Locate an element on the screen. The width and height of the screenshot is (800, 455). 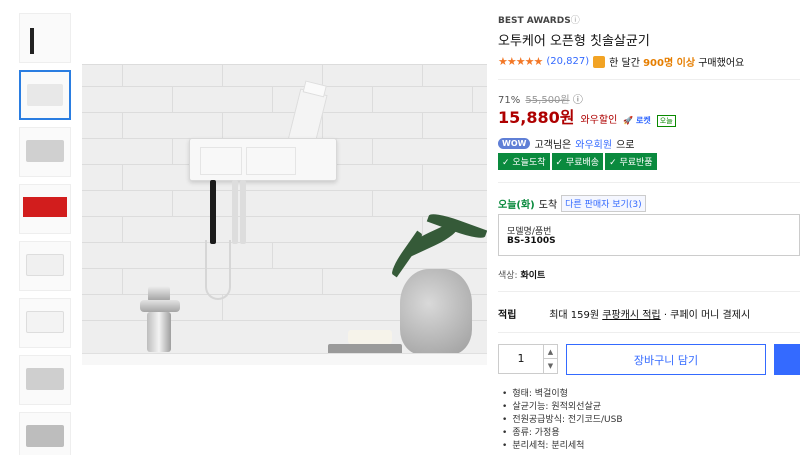
option-box: 모델명/품번 BS-3100S is located at coordinates (649, 235).